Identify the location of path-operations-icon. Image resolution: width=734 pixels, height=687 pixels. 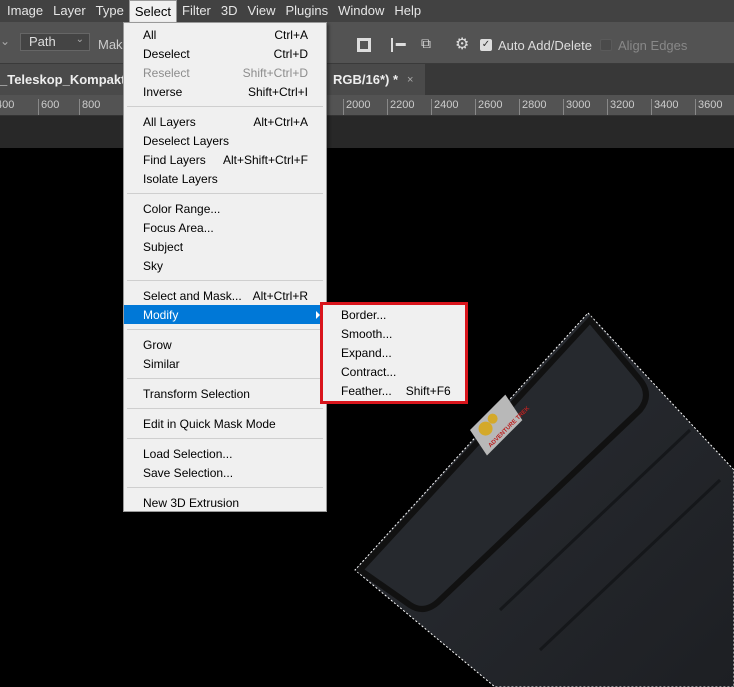
(364, 45).